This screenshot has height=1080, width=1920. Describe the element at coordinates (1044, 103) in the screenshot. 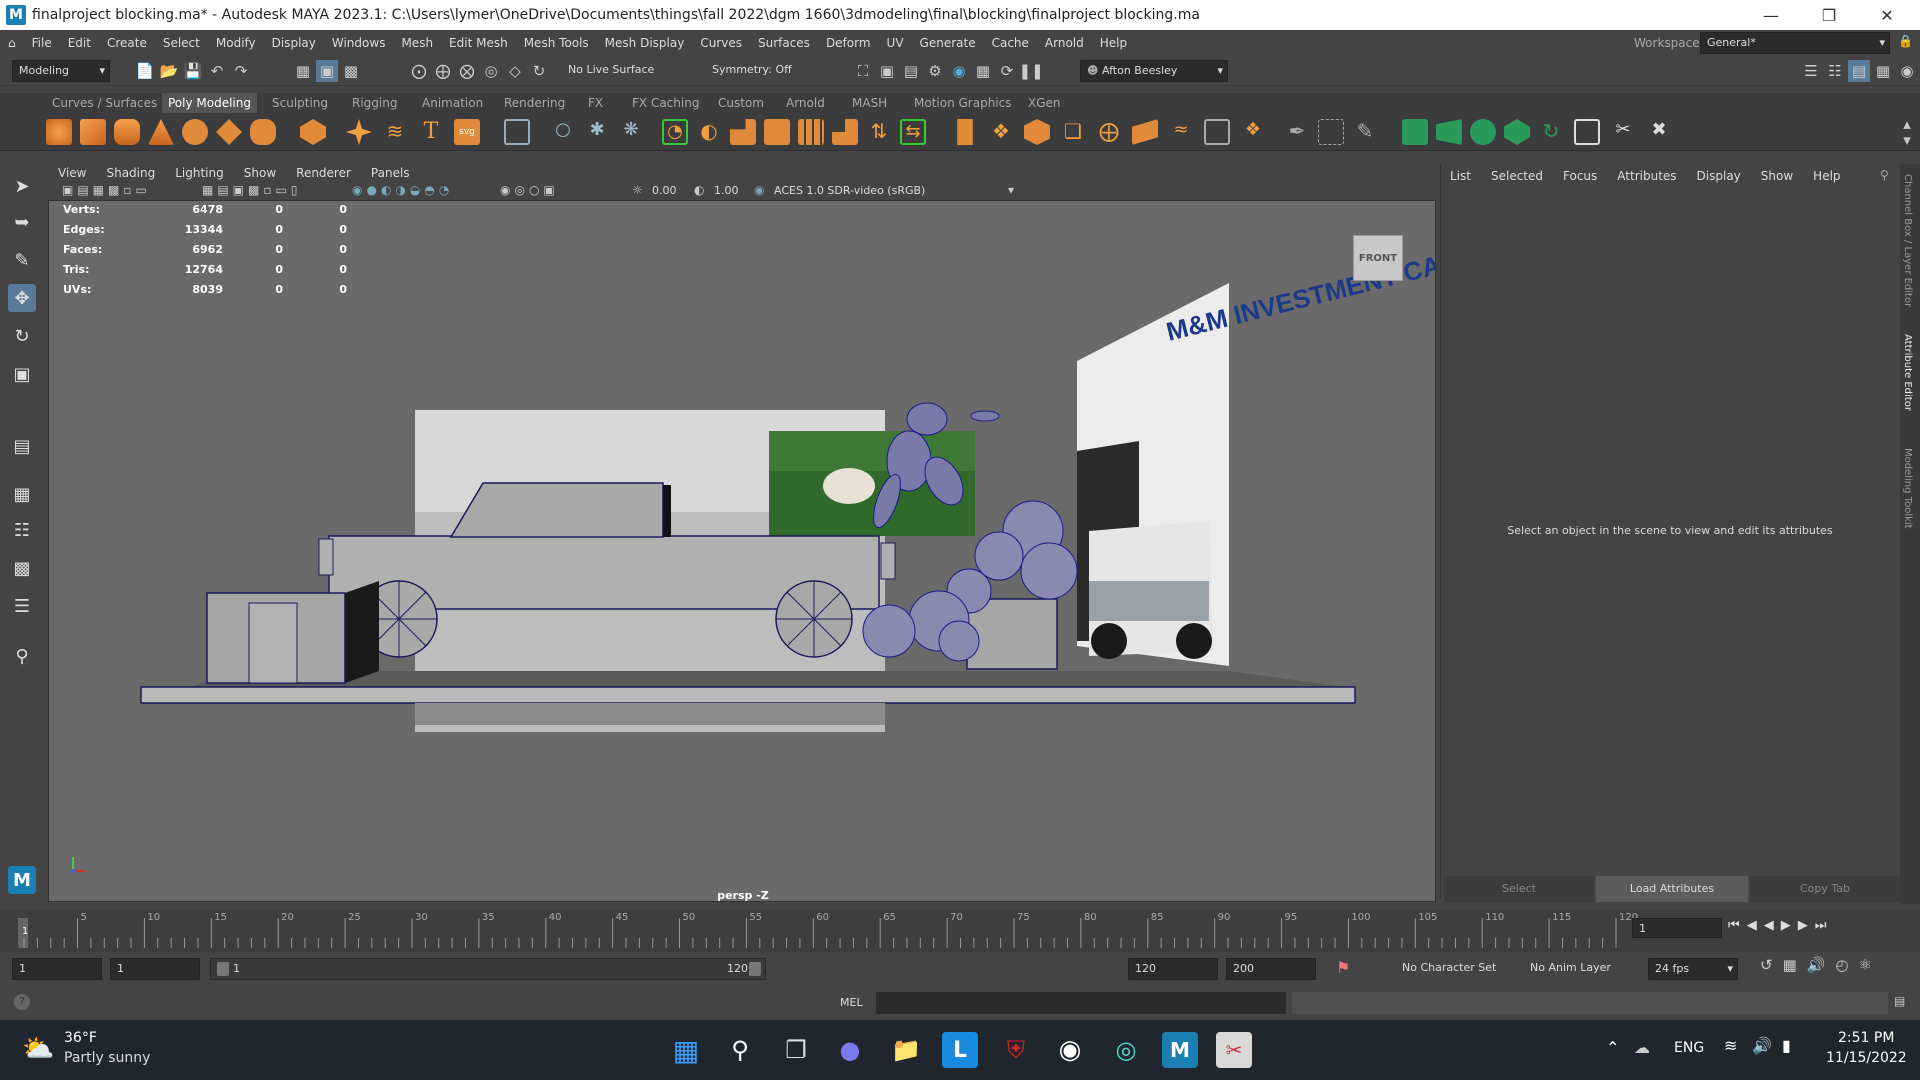

I see `shelf-tab-xgen: XGen` at that location.